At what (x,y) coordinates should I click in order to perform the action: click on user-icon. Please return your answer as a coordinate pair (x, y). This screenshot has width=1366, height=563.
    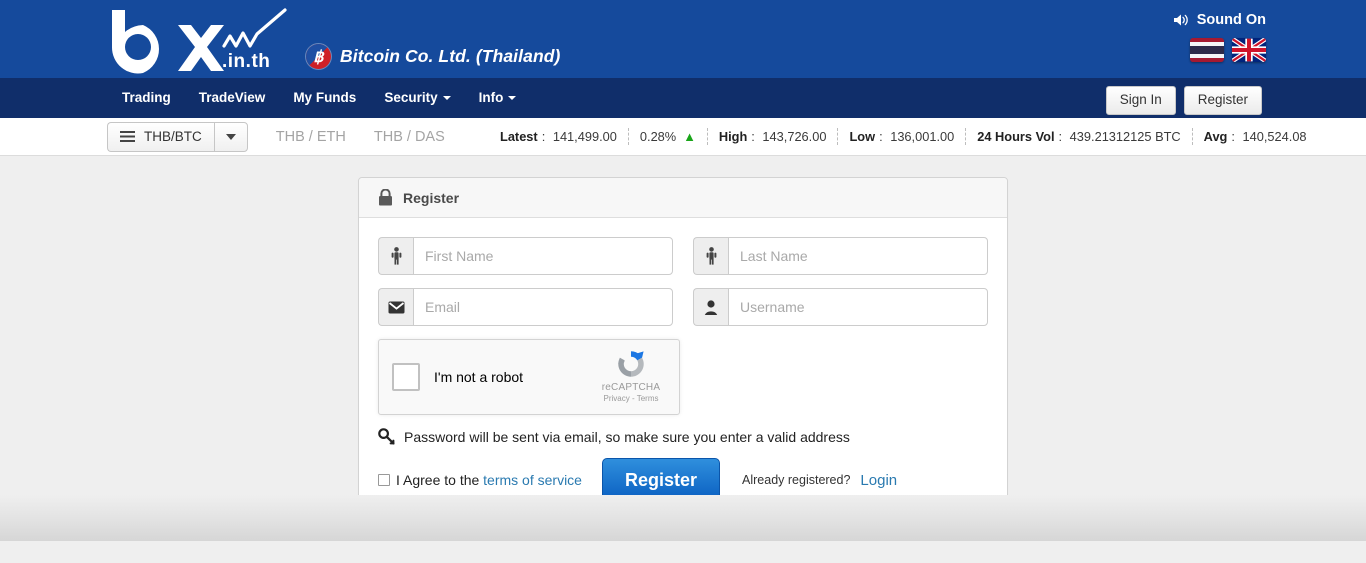
    Looking at the image, I should click on (710, 307).